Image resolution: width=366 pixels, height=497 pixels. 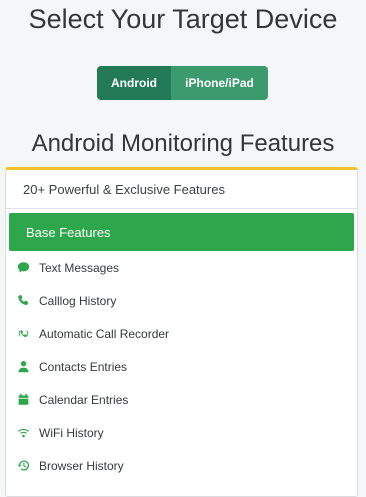 What do you see at coordinates (81, 465) in the screenshot?
I see `feature-label: Browser History` at bounding box center [81, 465].